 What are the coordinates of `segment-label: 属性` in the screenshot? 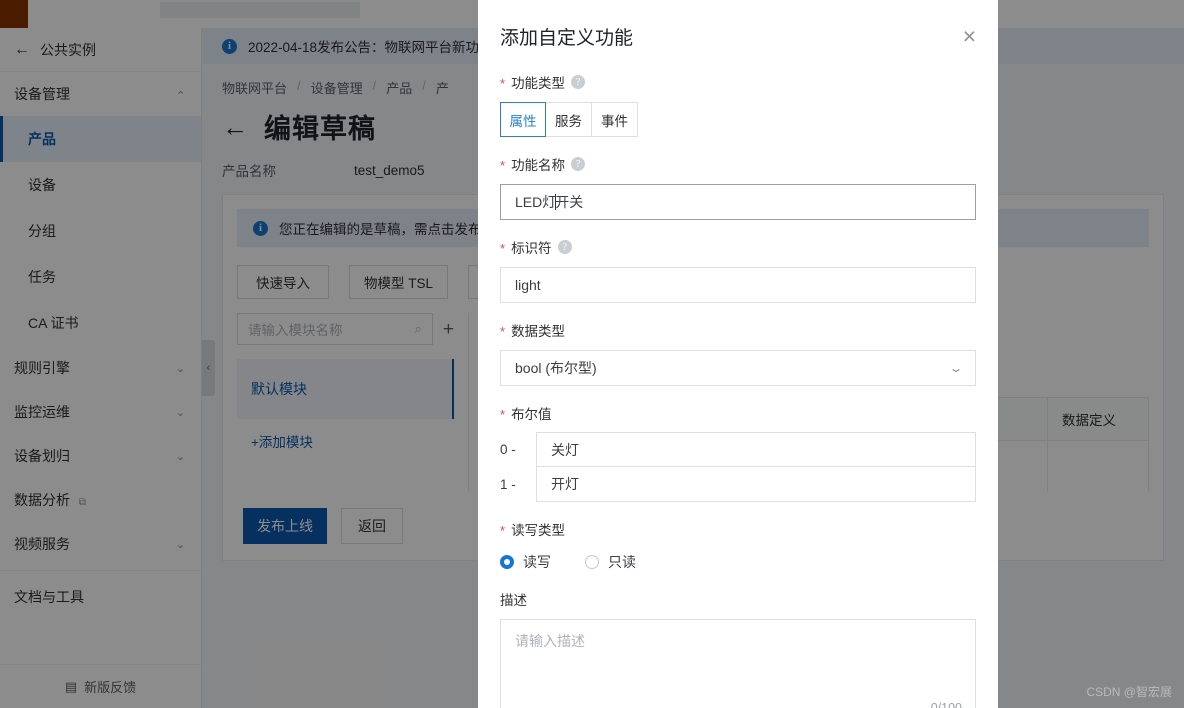 It's located at (523, 121).